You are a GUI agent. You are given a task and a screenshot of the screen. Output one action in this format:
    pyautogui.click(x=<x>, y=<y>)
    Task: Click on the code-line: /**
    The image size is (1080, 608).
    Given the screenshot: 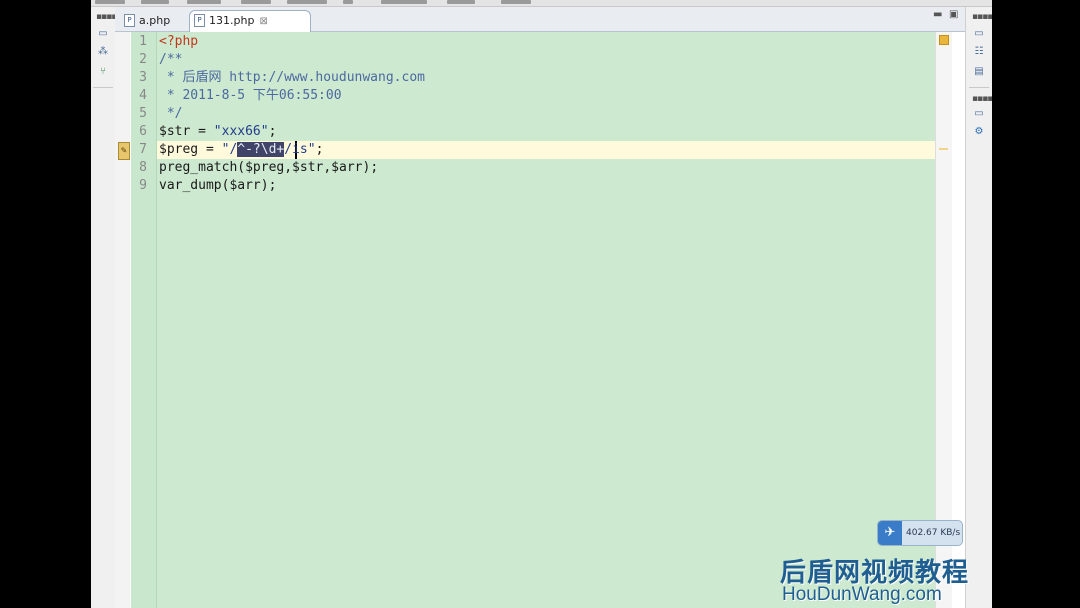 What is the action you would take?
    pyautogui.click(x=170, y=60)
    